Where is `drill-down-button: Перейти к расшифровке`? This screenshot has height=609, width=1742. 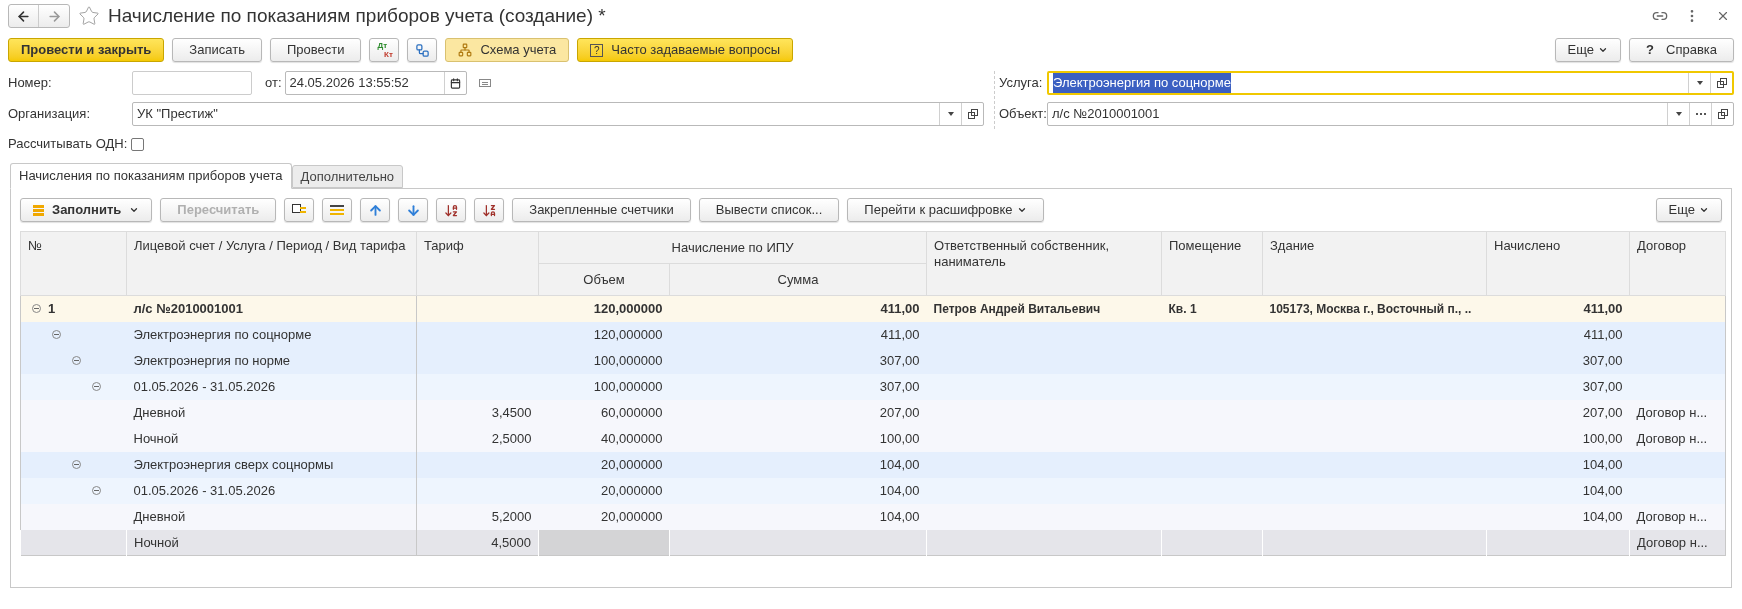
drill-down-button: Перейти к расшифровке is located at coordinates (945, 210).